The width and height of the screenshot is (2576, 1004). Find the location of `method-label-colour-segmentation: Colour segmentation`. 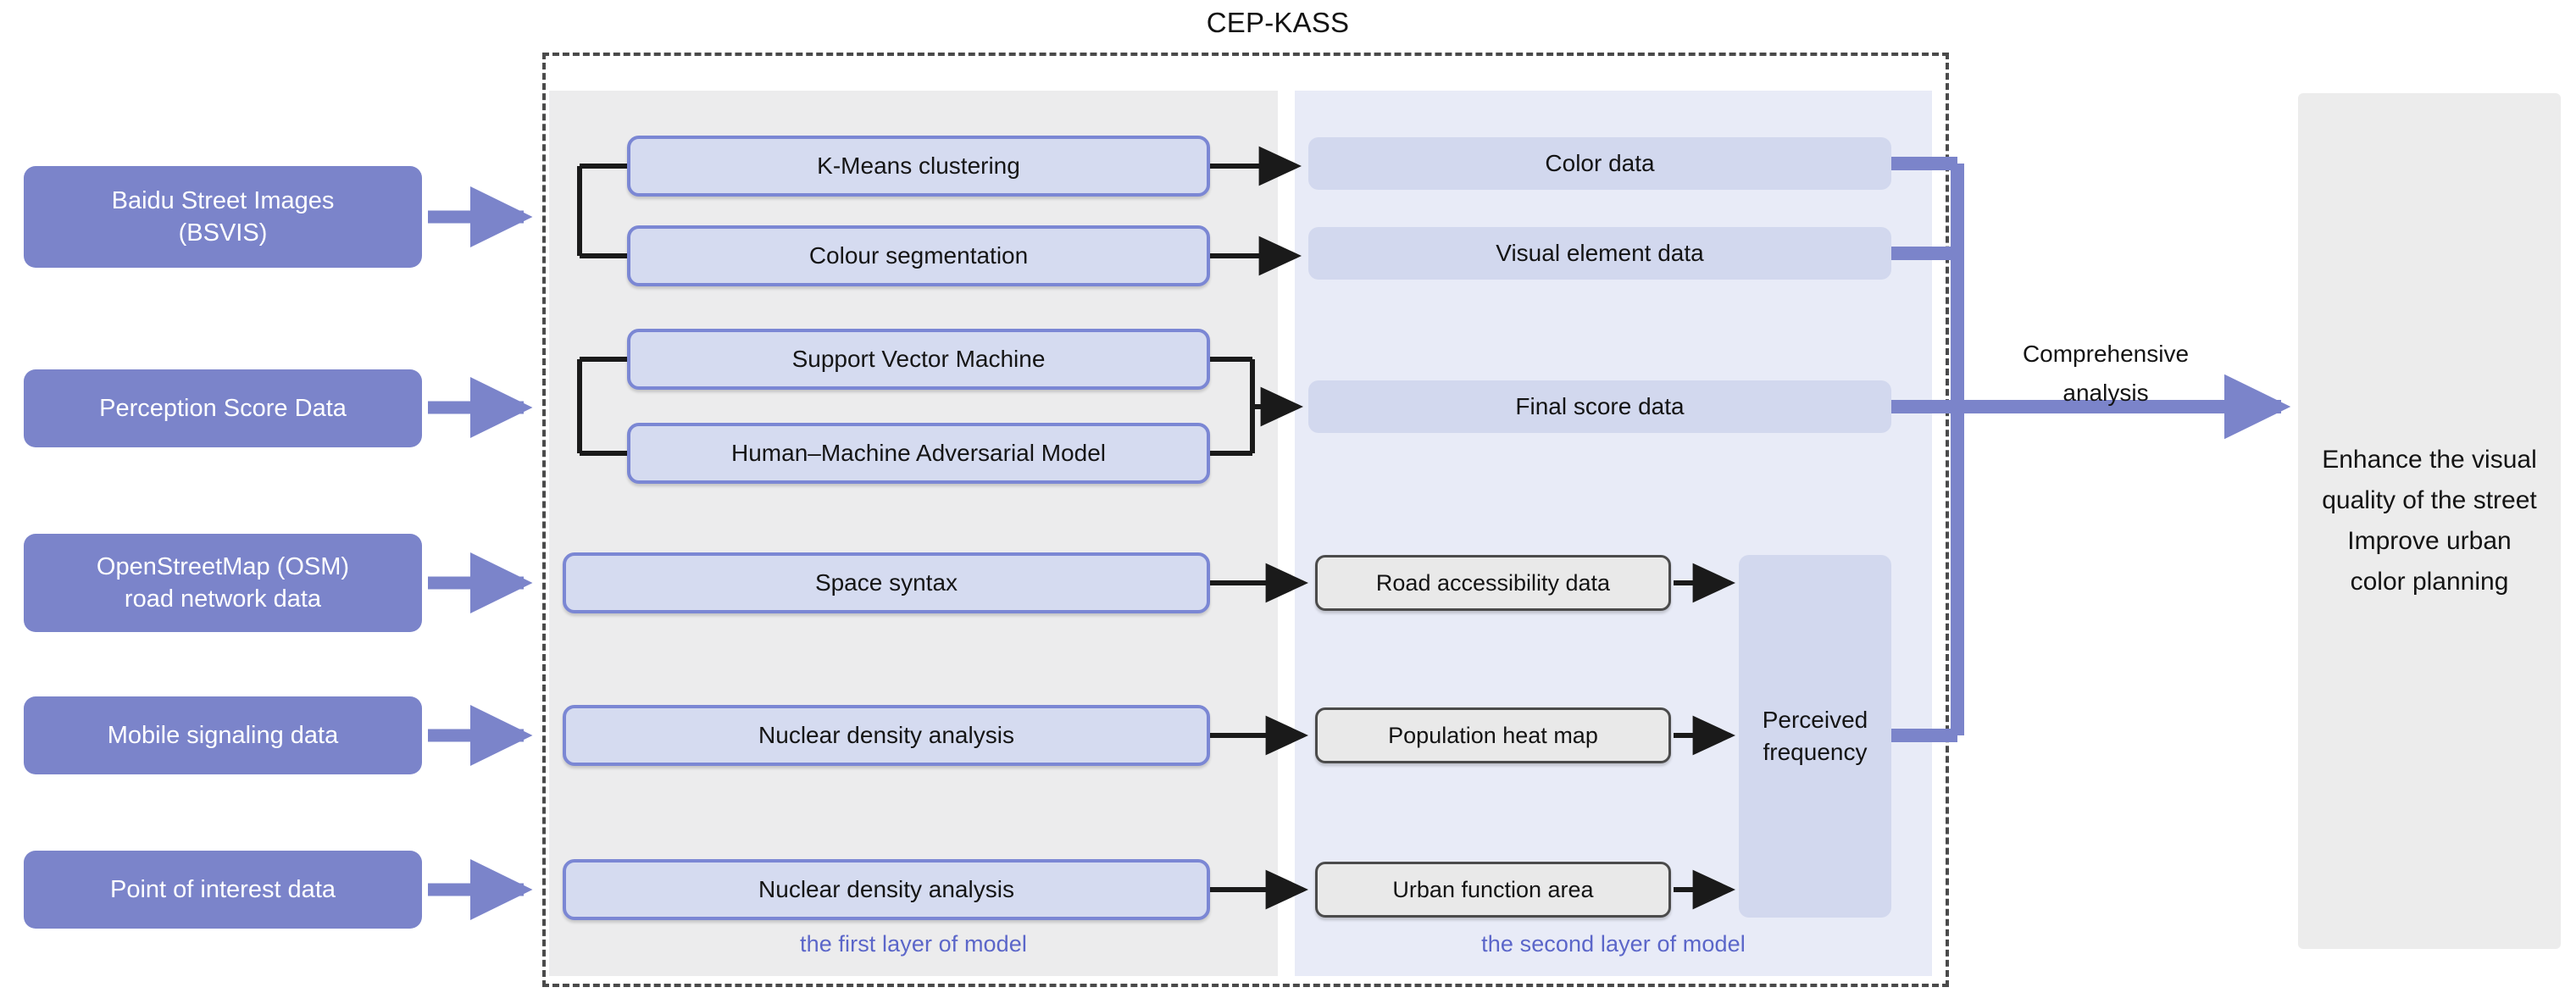

method-label-colour-segmentation: Colour segmentation is located at coordinates (918, 255).